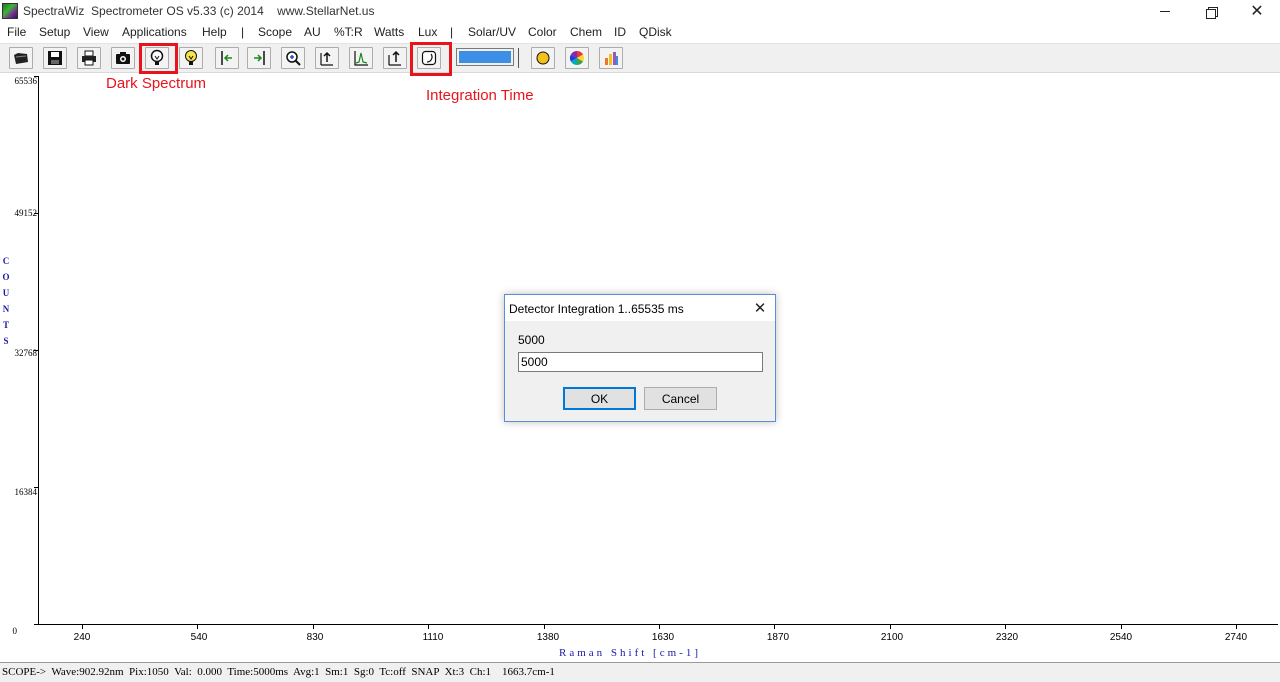 The height and width of the screenshot is (682, 1280). What do you see at coordinates (315, 637) in the screenshot?
I see `x-tick-label: 830` at bounding box center [315, 637].